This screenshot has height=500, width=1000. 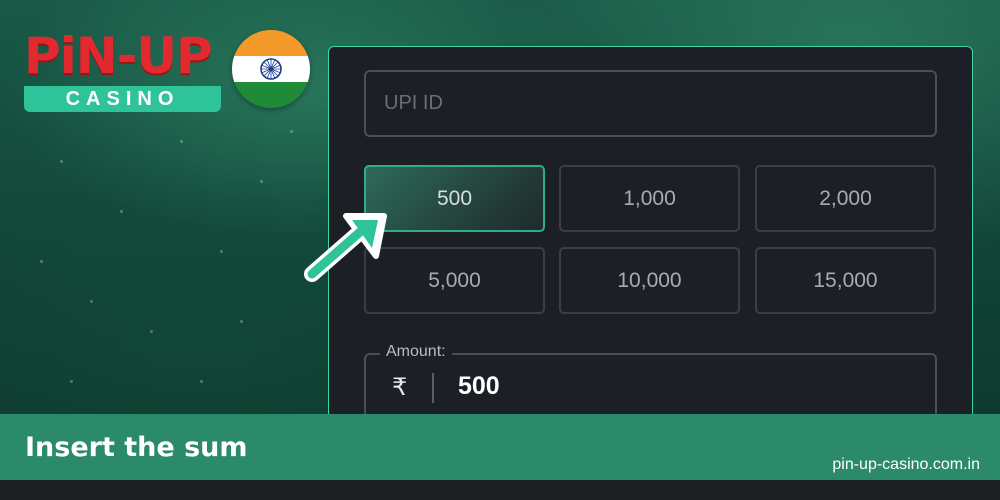 What do you see at coordinates (845, 280) in the screenshot?
I see `amount-option-15000: 15,000` at bounding box center [845, 280].